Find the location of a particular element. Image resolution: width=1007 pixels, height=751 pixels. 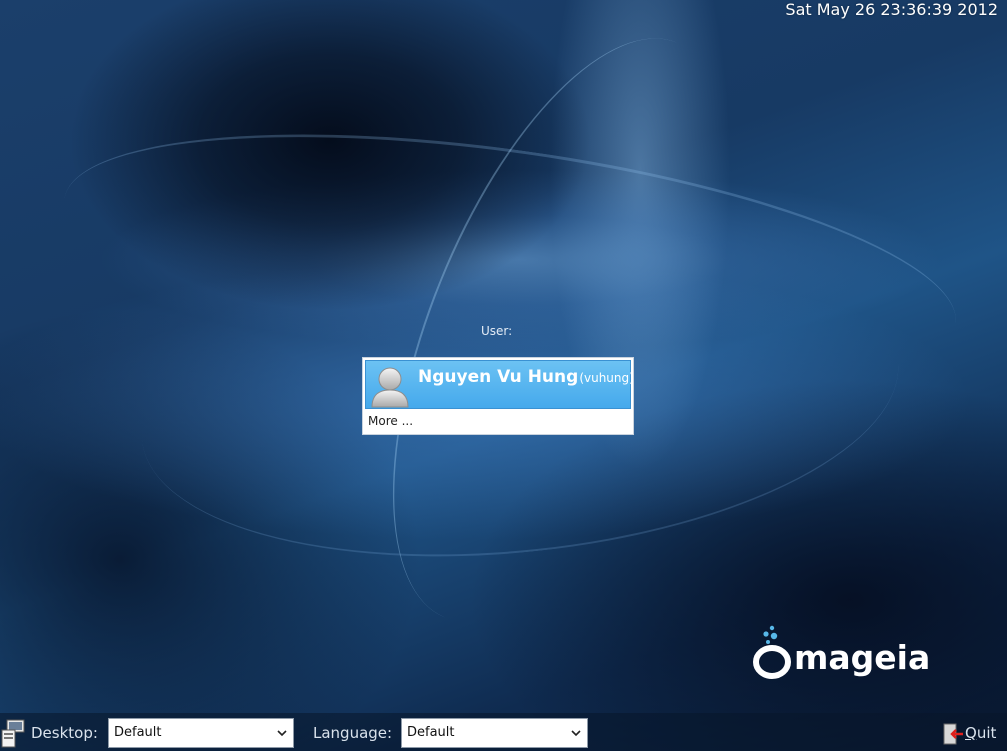

user-name: Nguyen Vu Hung(vuhung) is located at coordinates (526, 377).